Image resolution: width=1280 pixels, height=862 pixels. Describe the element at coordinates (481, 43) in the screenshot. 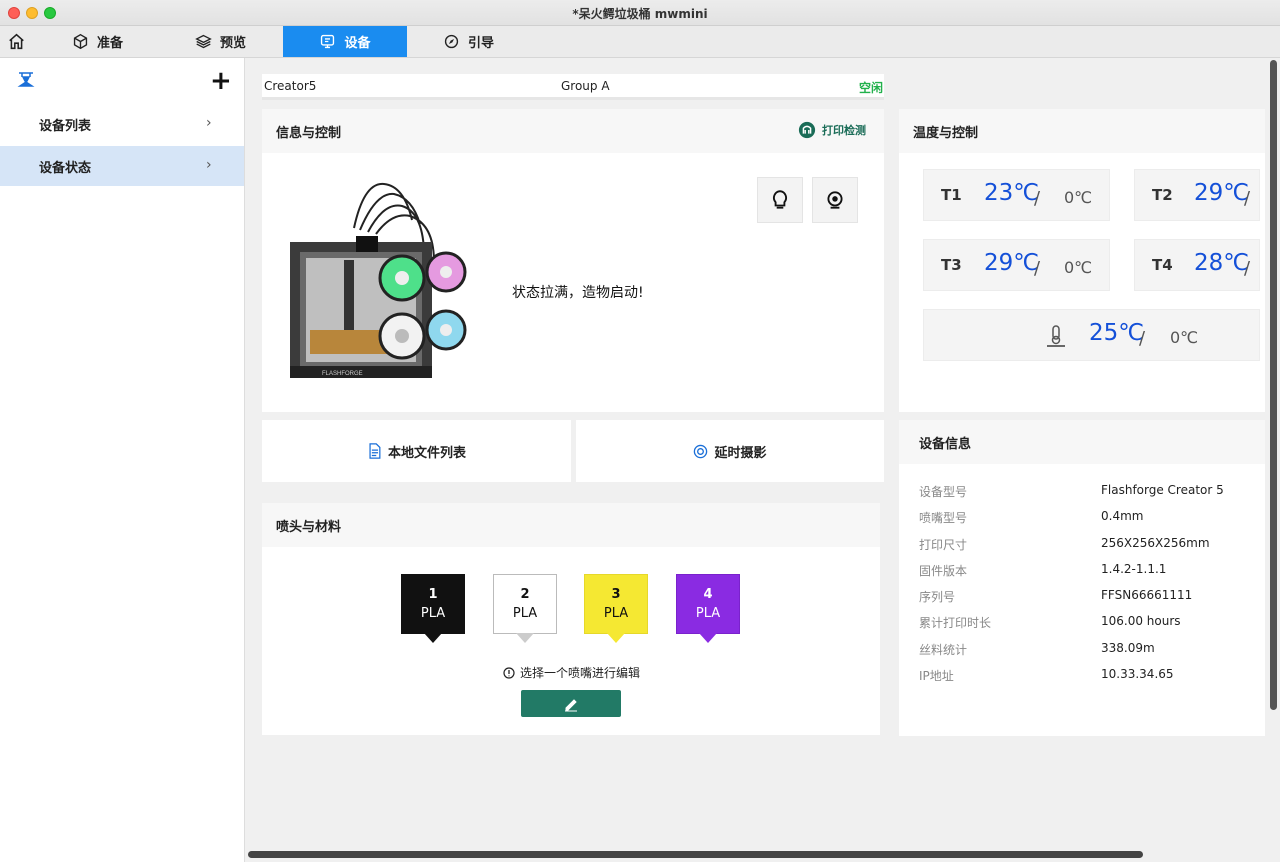

I see `tab-guide-label: 引导` at that location.